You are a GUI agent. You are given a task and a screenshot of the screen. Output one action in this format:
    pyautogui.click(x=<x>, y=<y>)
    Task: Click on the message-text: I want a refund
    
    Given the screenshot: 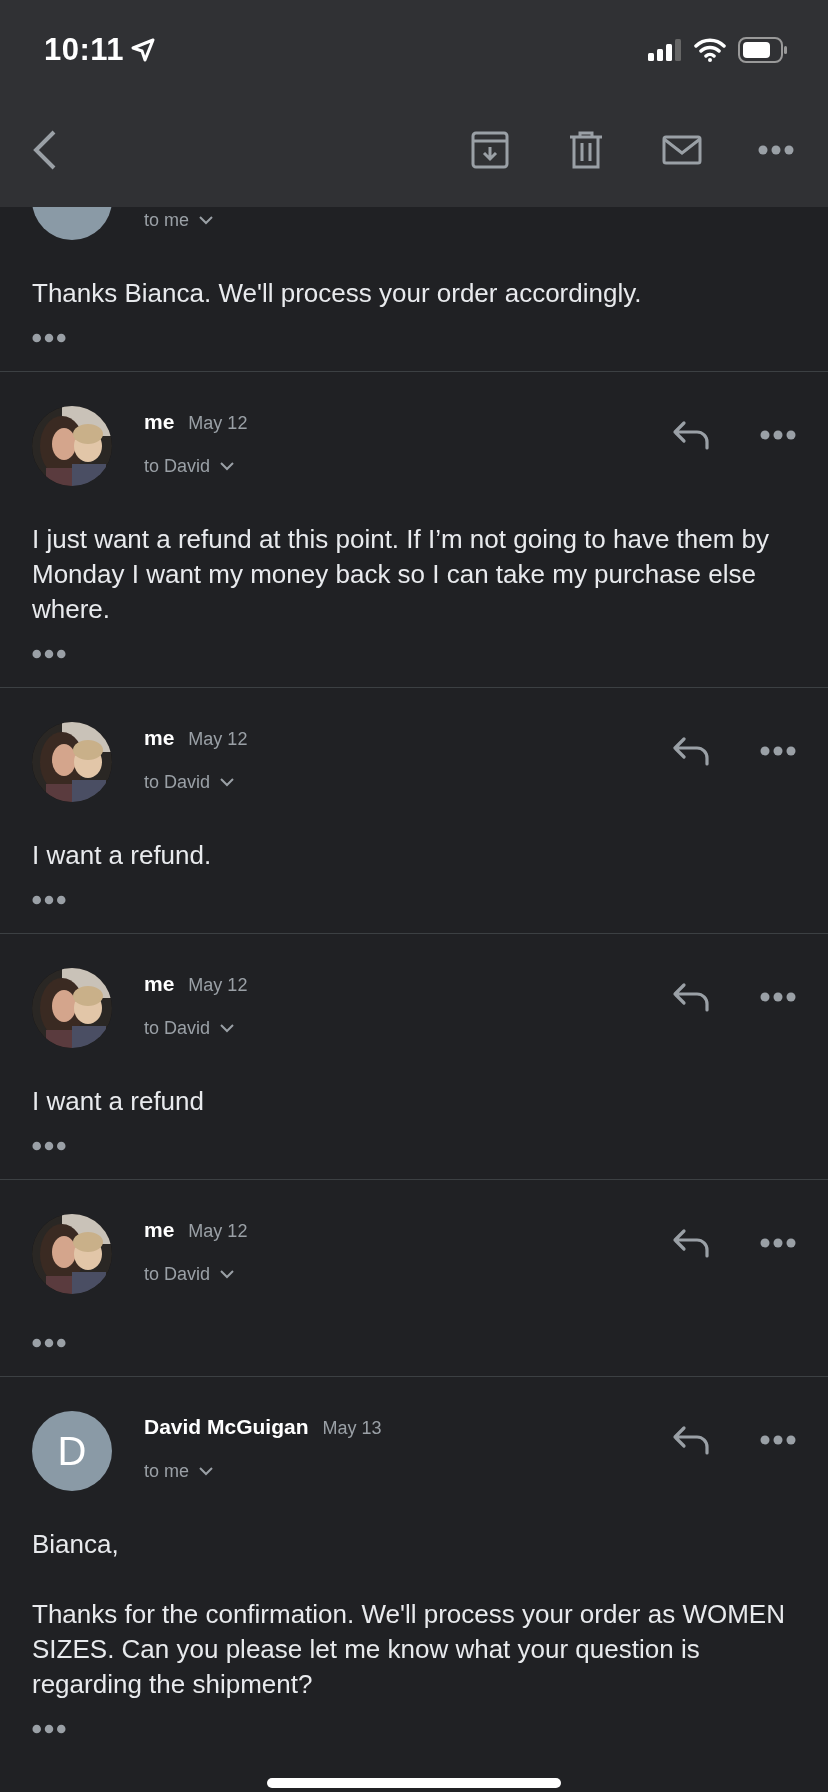 What is the action you would take?
    pyautogui.click(x=118, y=1101)
    